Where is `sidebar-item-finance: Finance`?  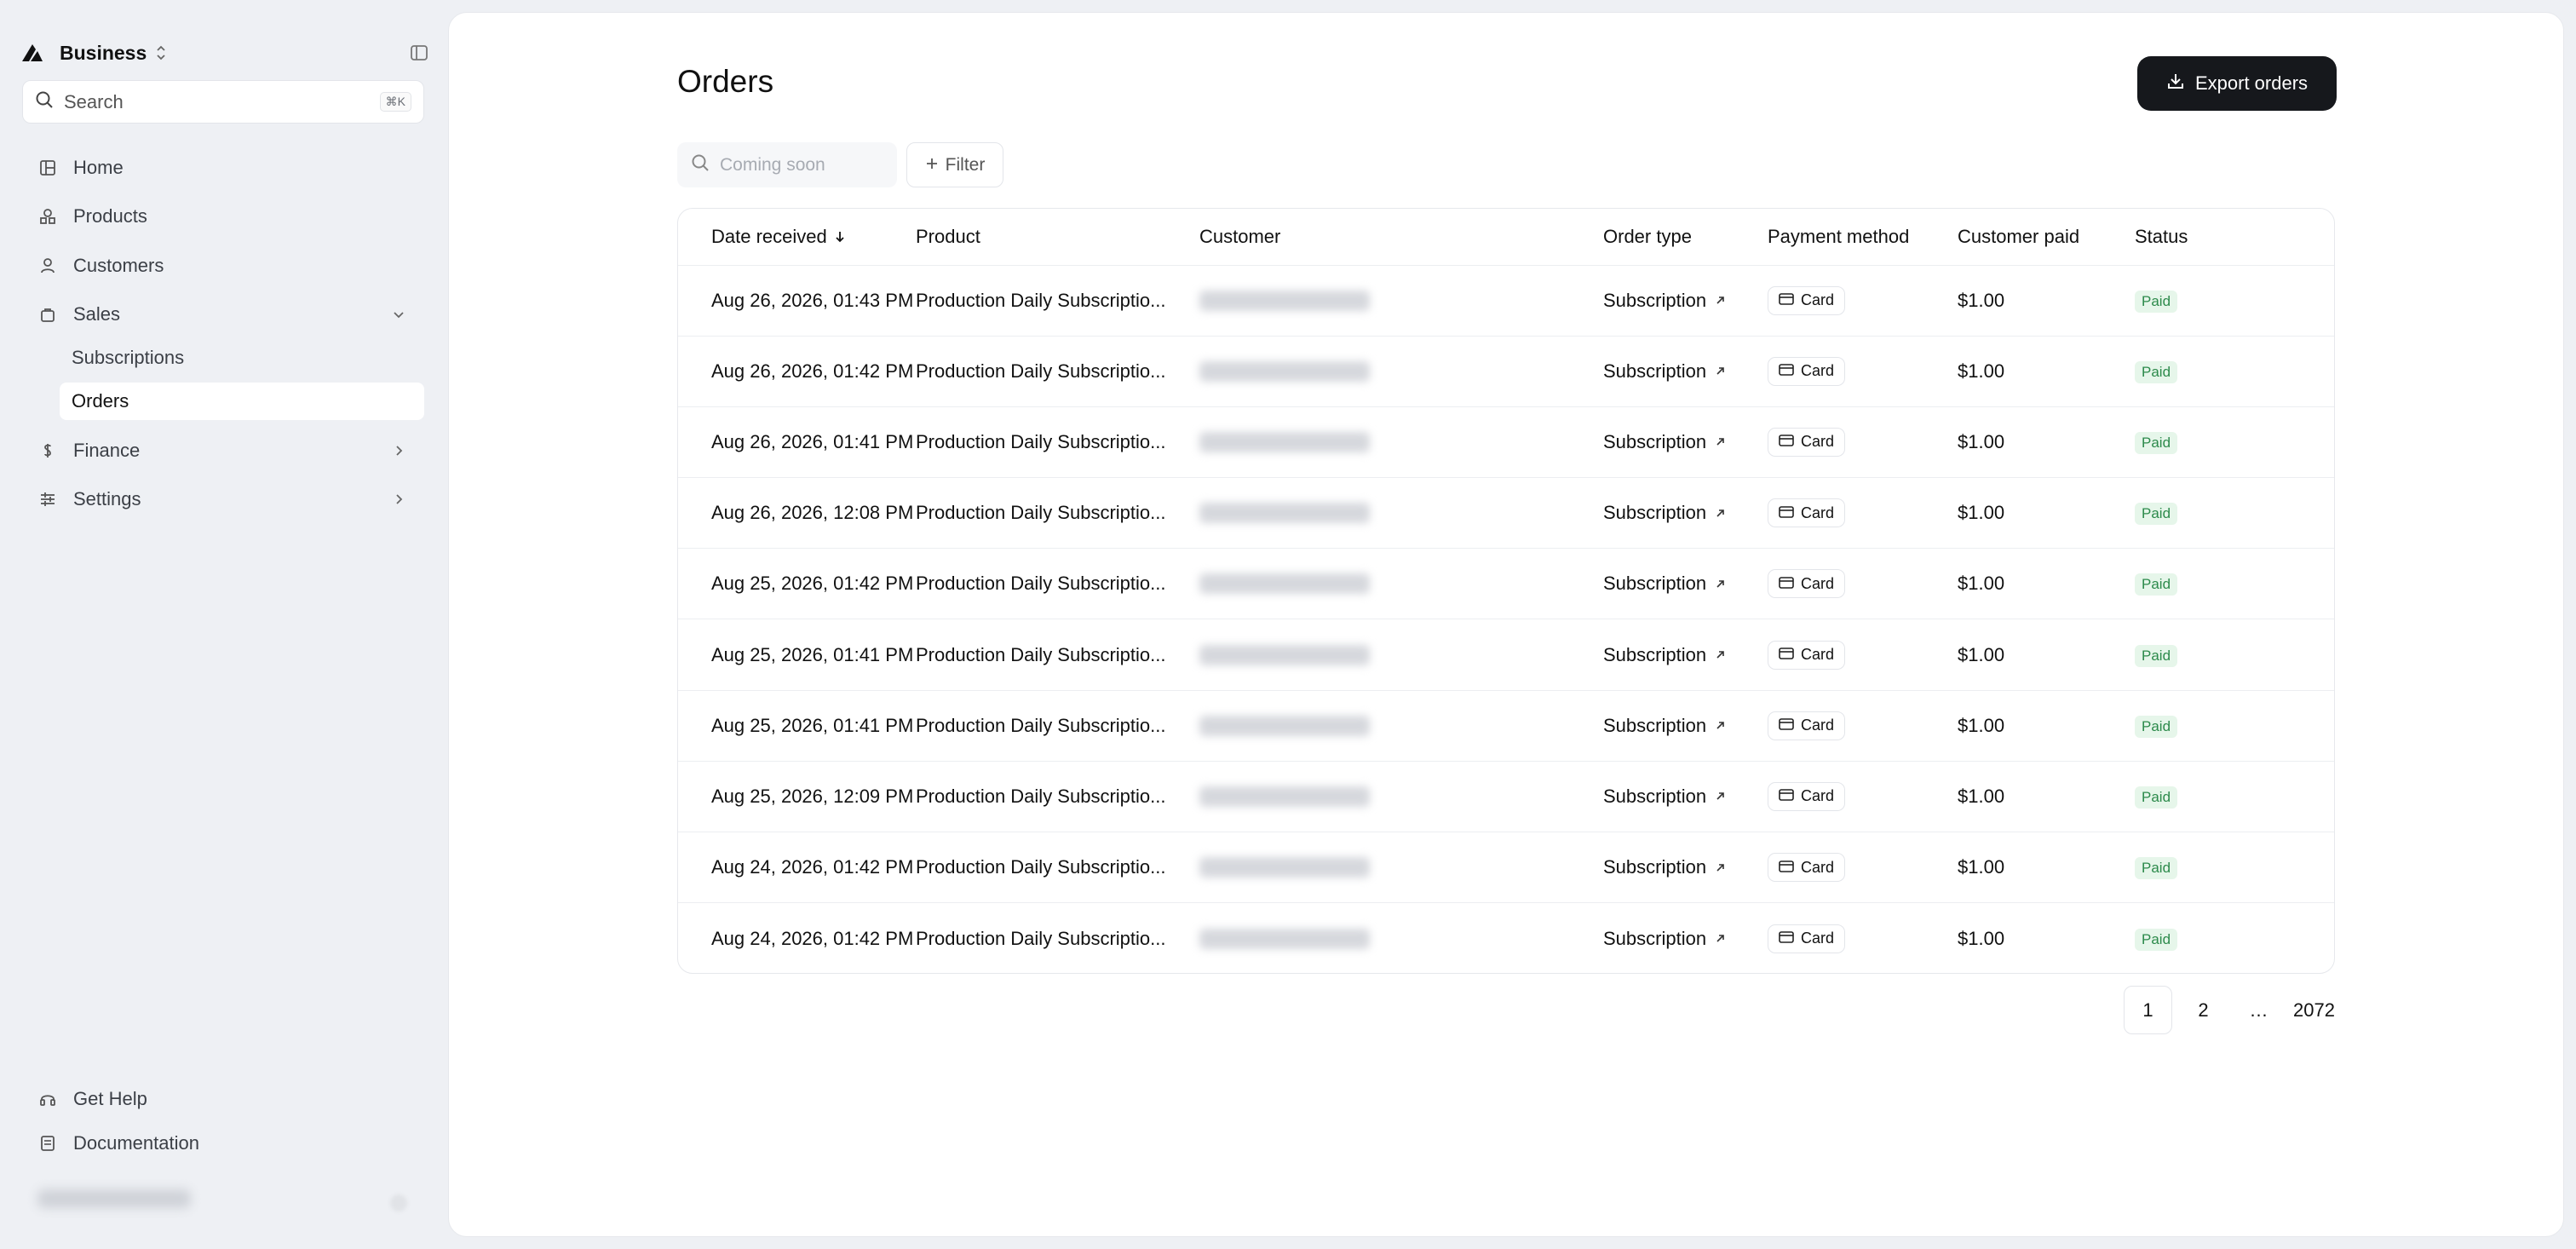
sidebar-item-finance: Finance is located at coordinates (223, 450).